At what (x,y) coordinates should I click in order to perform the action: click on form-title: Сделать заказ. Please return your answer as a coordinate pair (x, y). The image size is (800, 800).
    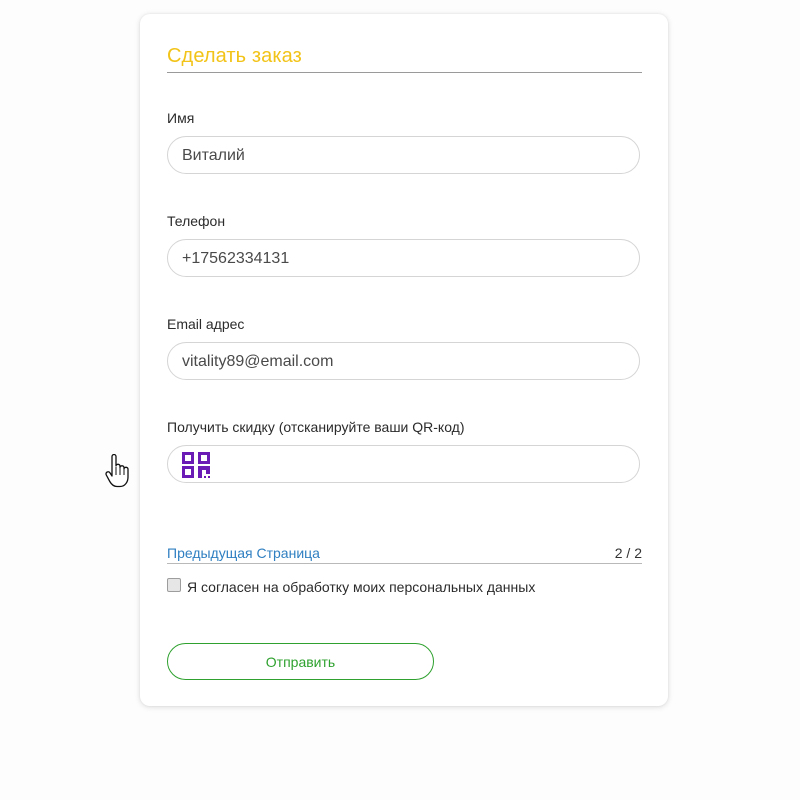
    Looking at the image, I should click on (234, 56).